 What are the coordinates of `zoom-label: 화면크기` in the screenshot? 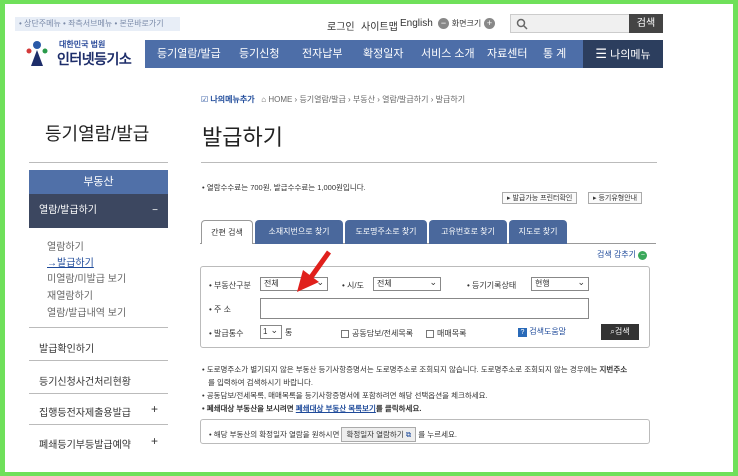 It's located at (466, 24).